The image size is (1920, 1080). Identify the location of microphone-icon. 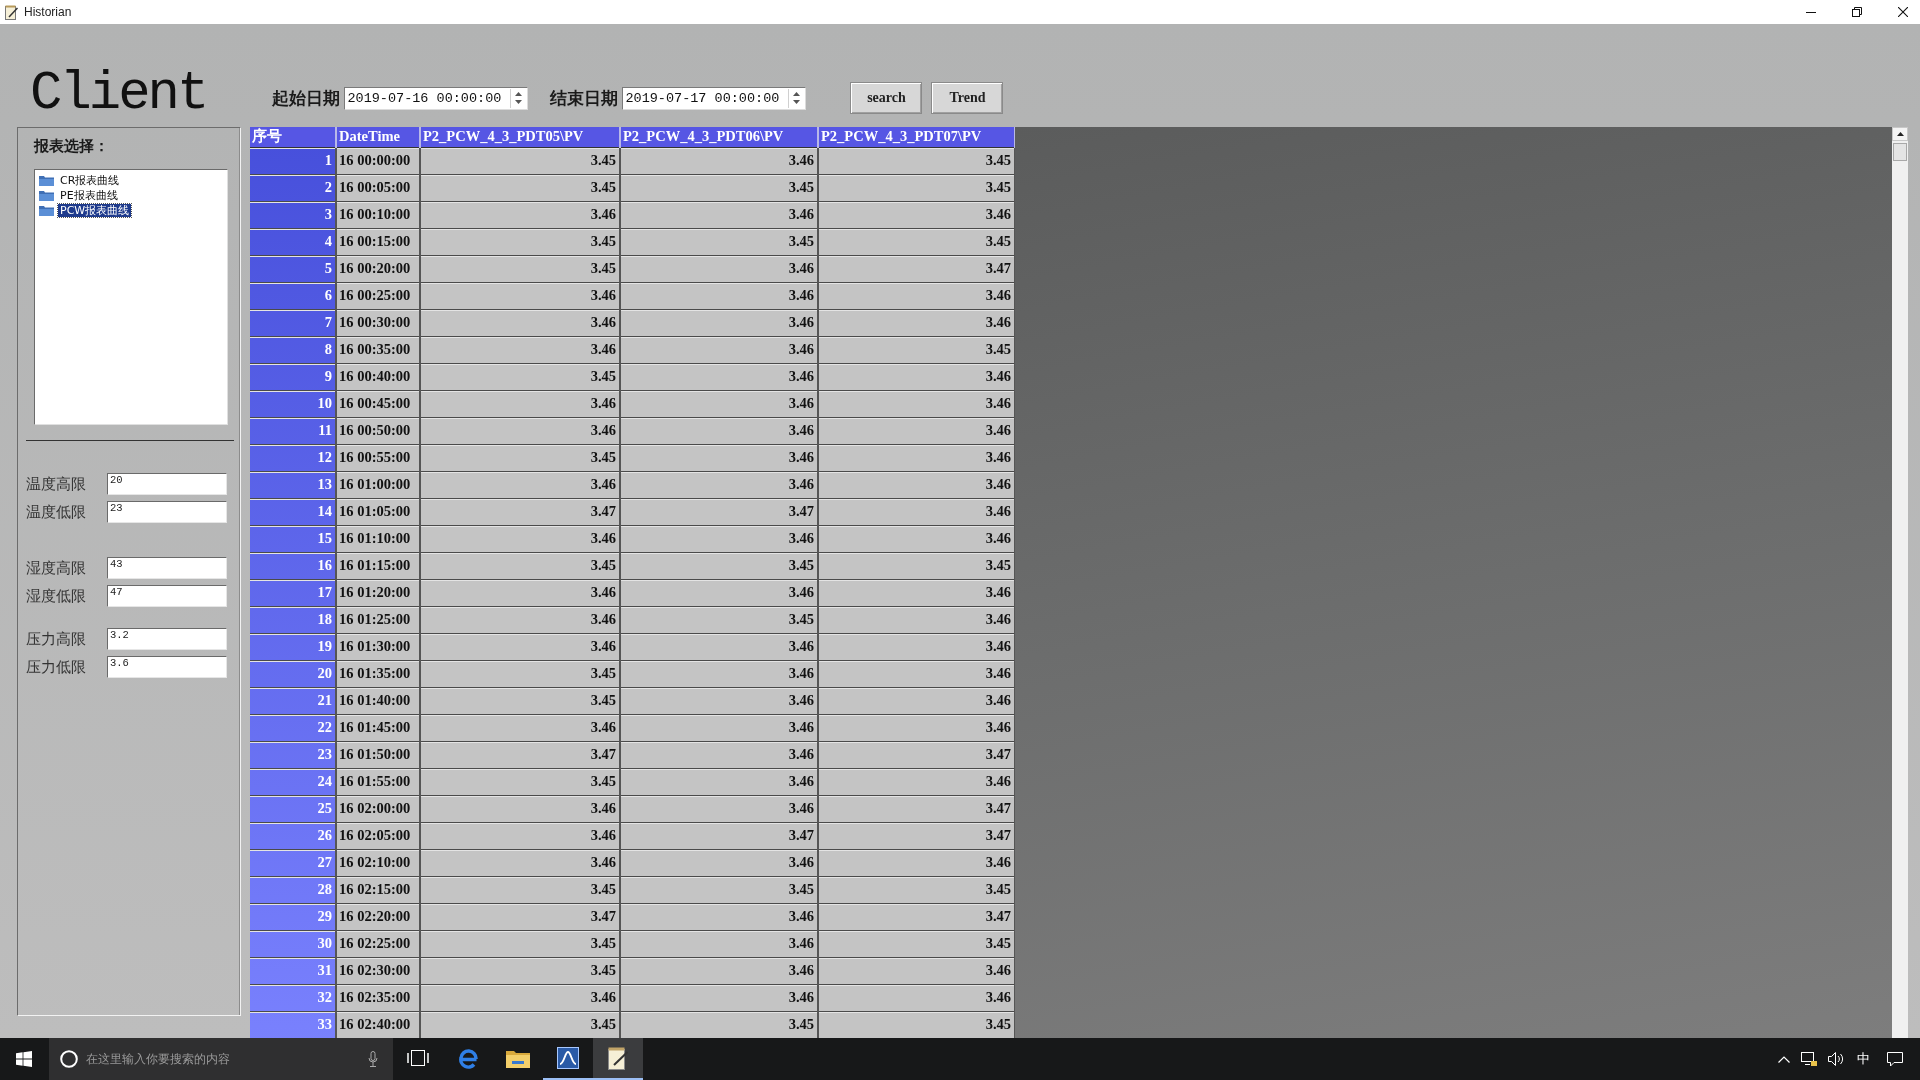
(373, 1059).